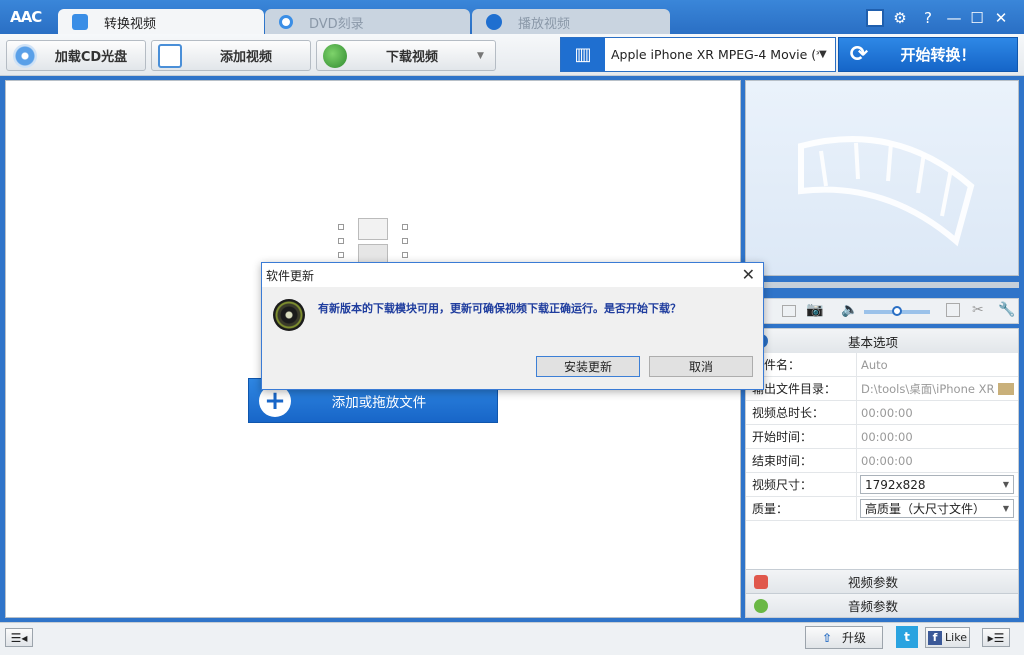 The image size is (1024, 655). I want to click on close-button: ✕, so click(1001, 18).